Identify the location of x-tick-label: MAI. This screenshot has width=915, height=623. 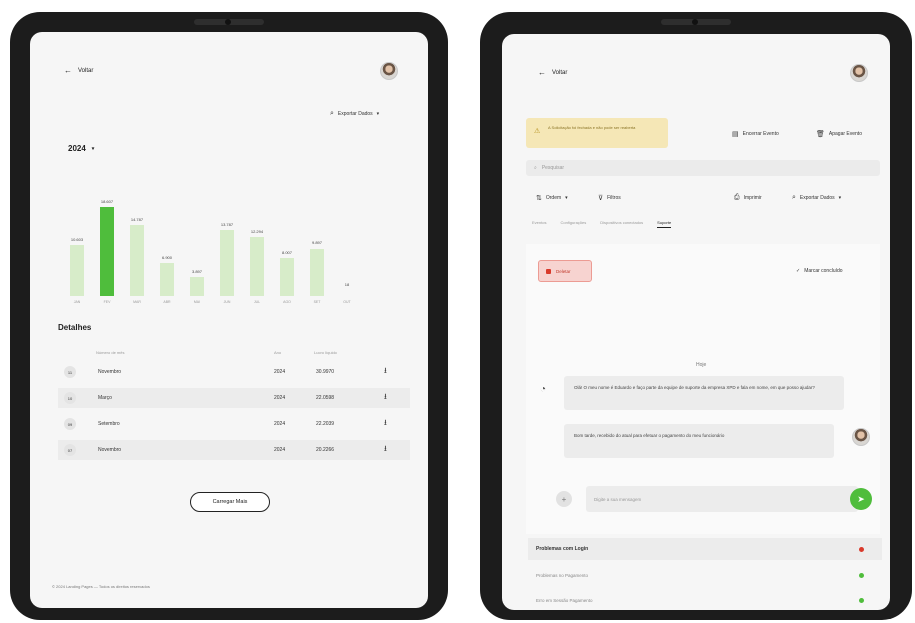
(197, 302).